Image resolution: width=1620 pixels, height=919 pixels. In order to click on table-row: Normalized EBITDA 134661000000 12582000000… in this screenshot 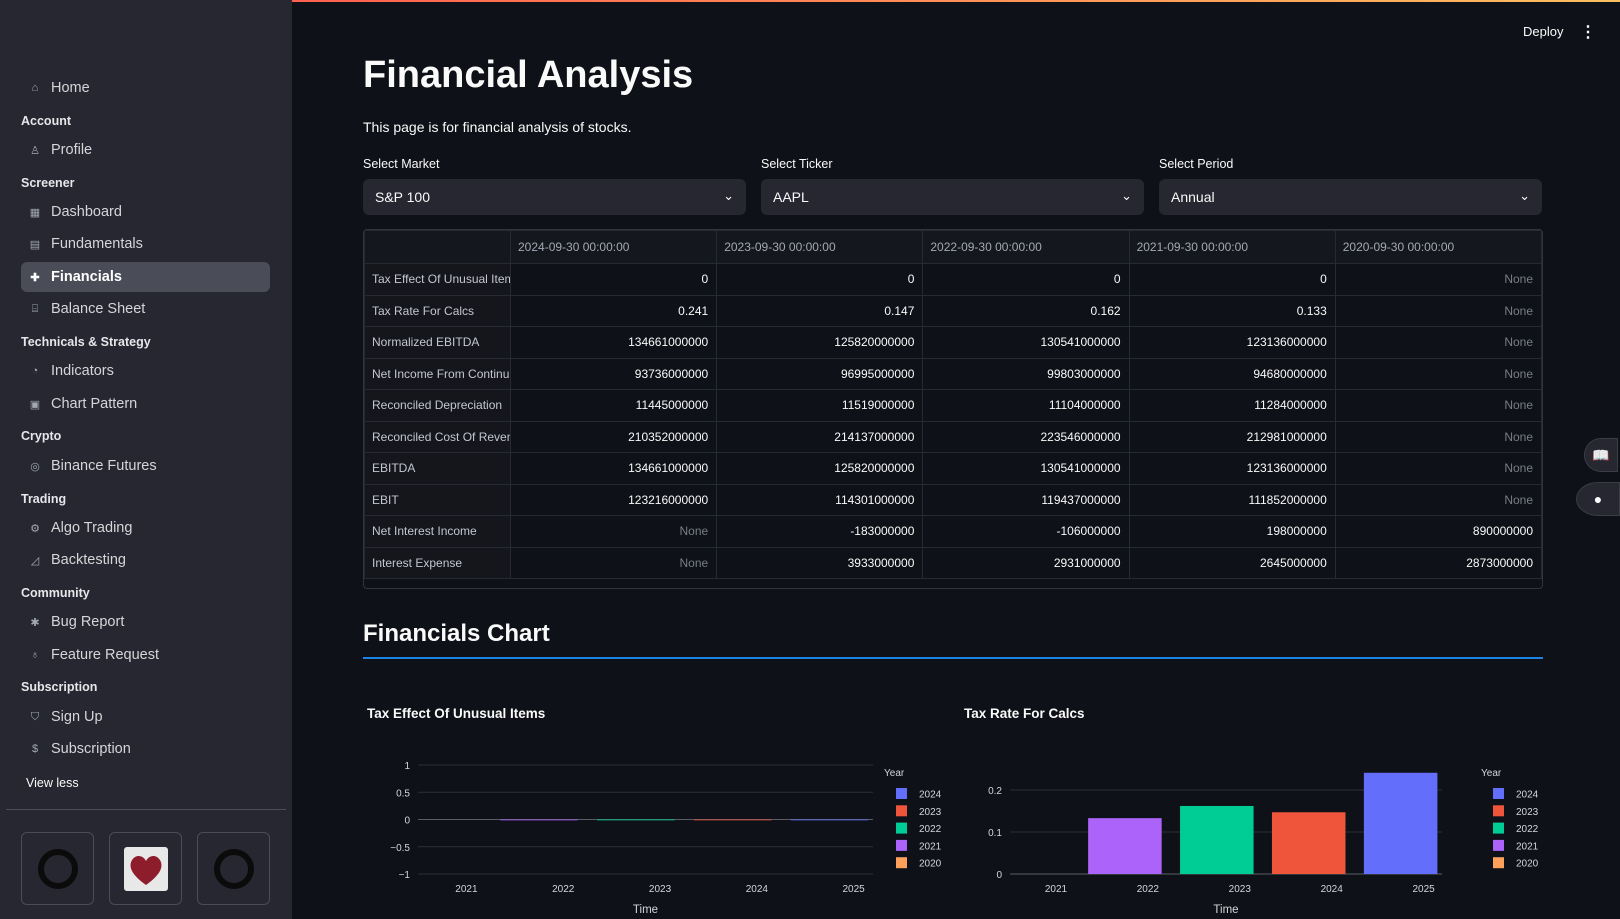, I will do `click(953, 342)`.